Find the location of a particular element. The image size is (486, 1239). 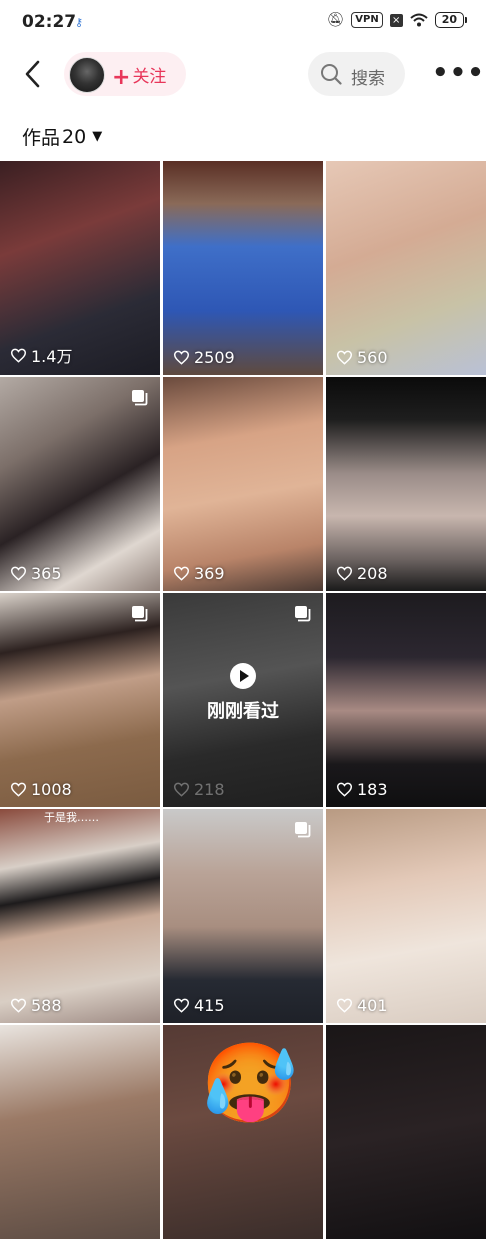

like-count-value: 415 is located at coordinates (209, 1005).